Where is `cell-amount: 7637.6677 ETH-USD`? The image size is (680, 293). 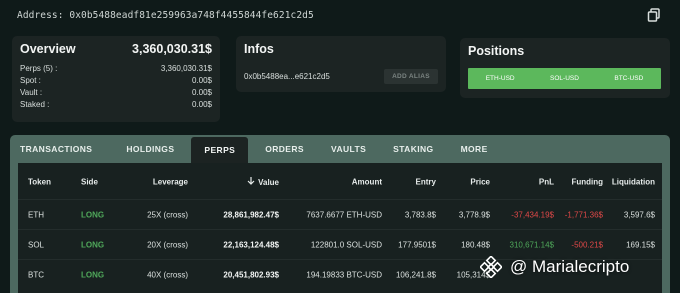 cell-amount: 7637.6677 ETH-USD is located at coordinates (344, 214).